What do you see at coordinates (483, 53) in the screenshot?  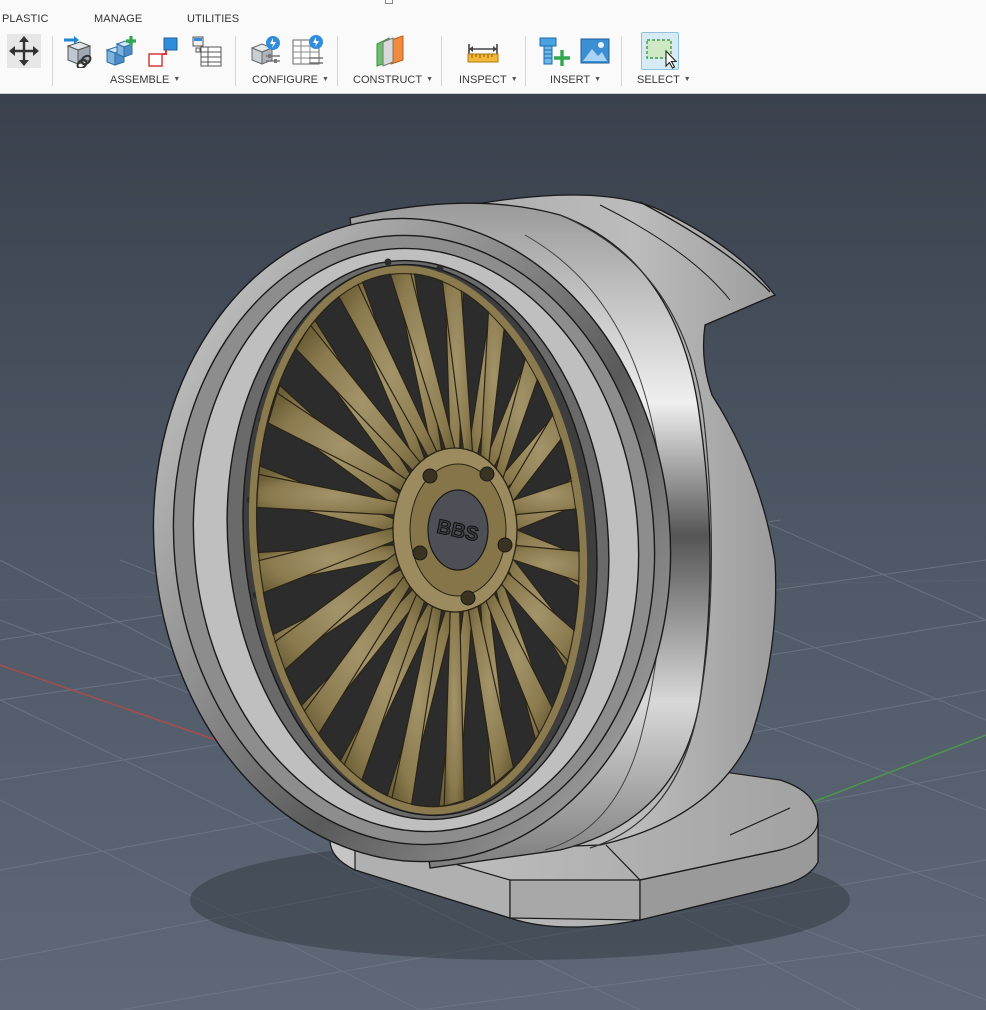 I see `measure-icon` at bounding box center [483, 53].